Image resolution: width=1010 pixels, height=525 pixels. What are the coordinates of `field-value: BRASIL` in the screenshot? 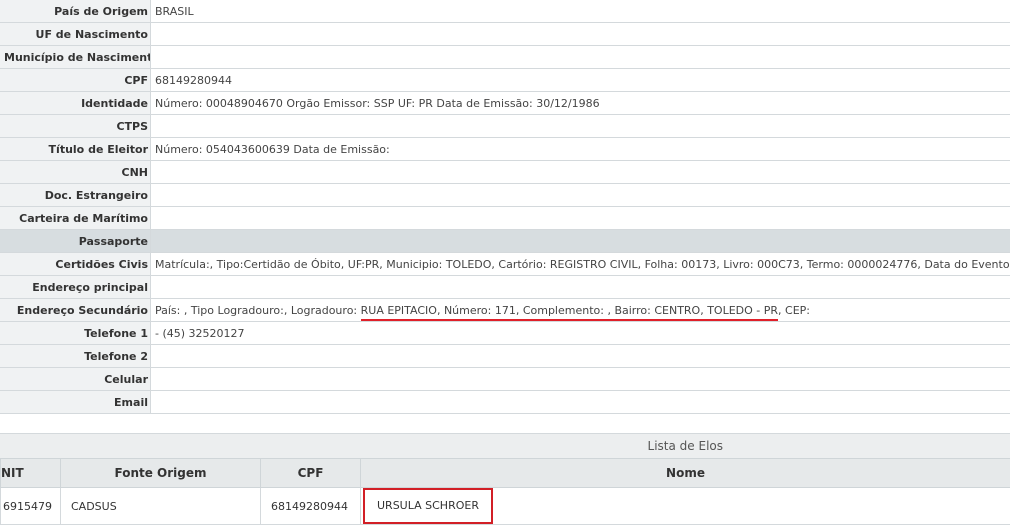 It's located at (580, 11).